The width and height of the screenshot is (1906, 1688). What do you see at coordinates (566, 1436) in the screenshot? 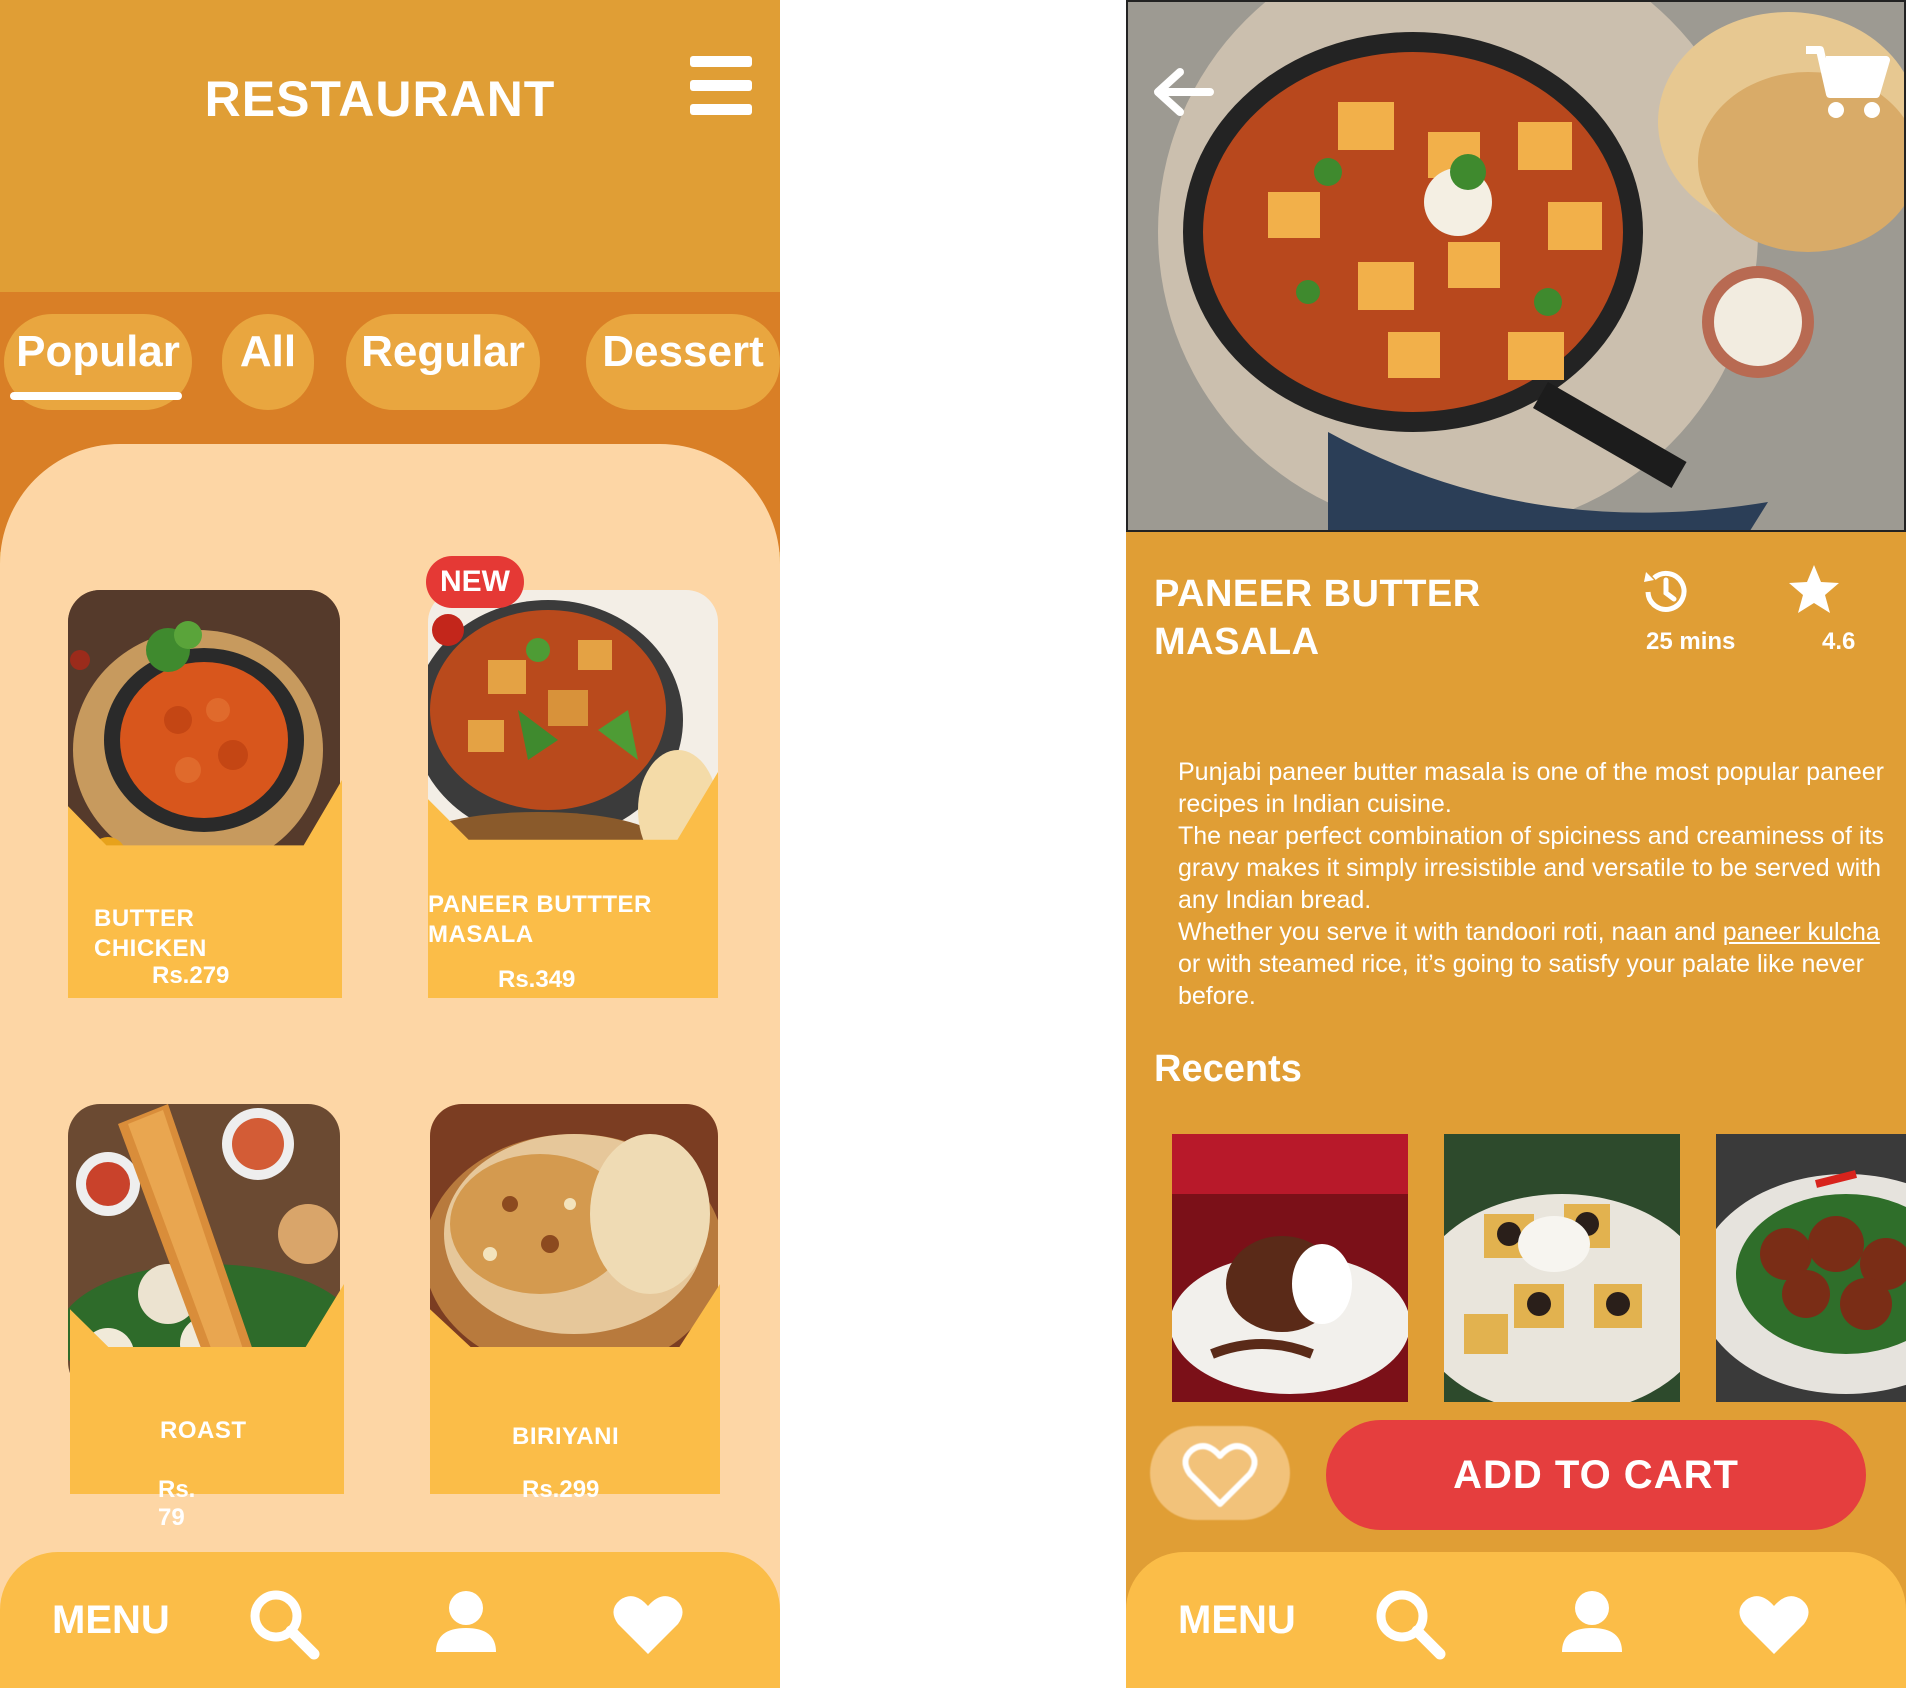
I see `item-name: BIRIYANI` at bounding box center [566, 1436].